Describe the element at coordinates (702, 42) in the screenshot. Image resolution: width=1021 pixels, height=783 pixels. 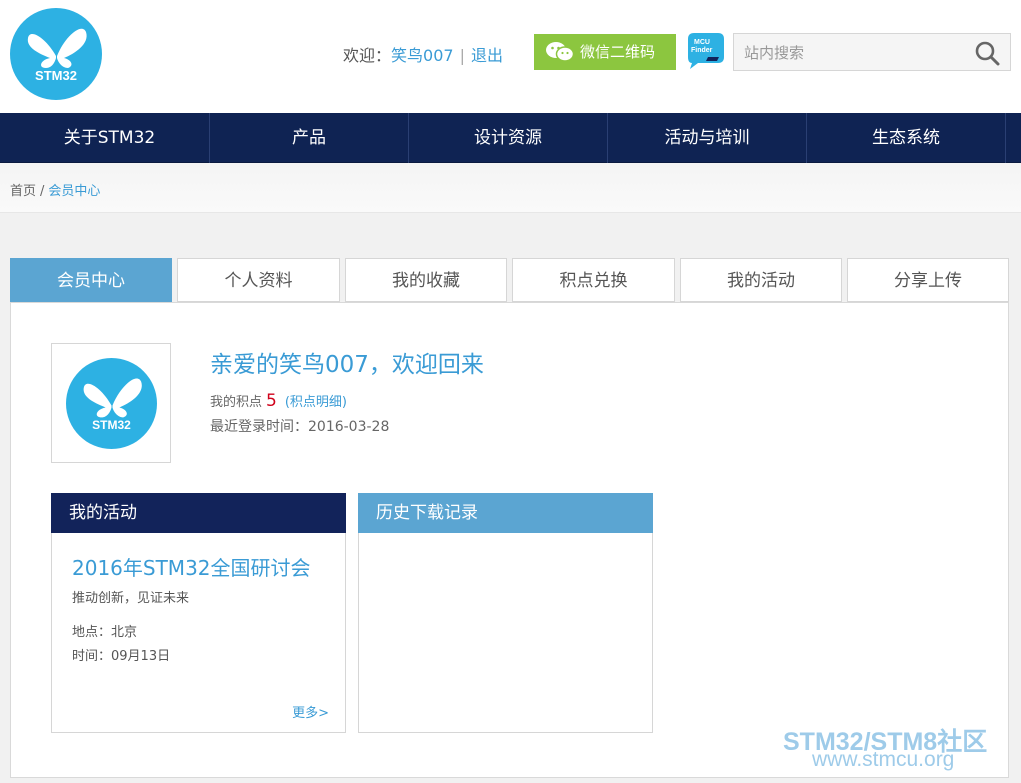
I see `mcu-finder-line1: MCU` at that location.